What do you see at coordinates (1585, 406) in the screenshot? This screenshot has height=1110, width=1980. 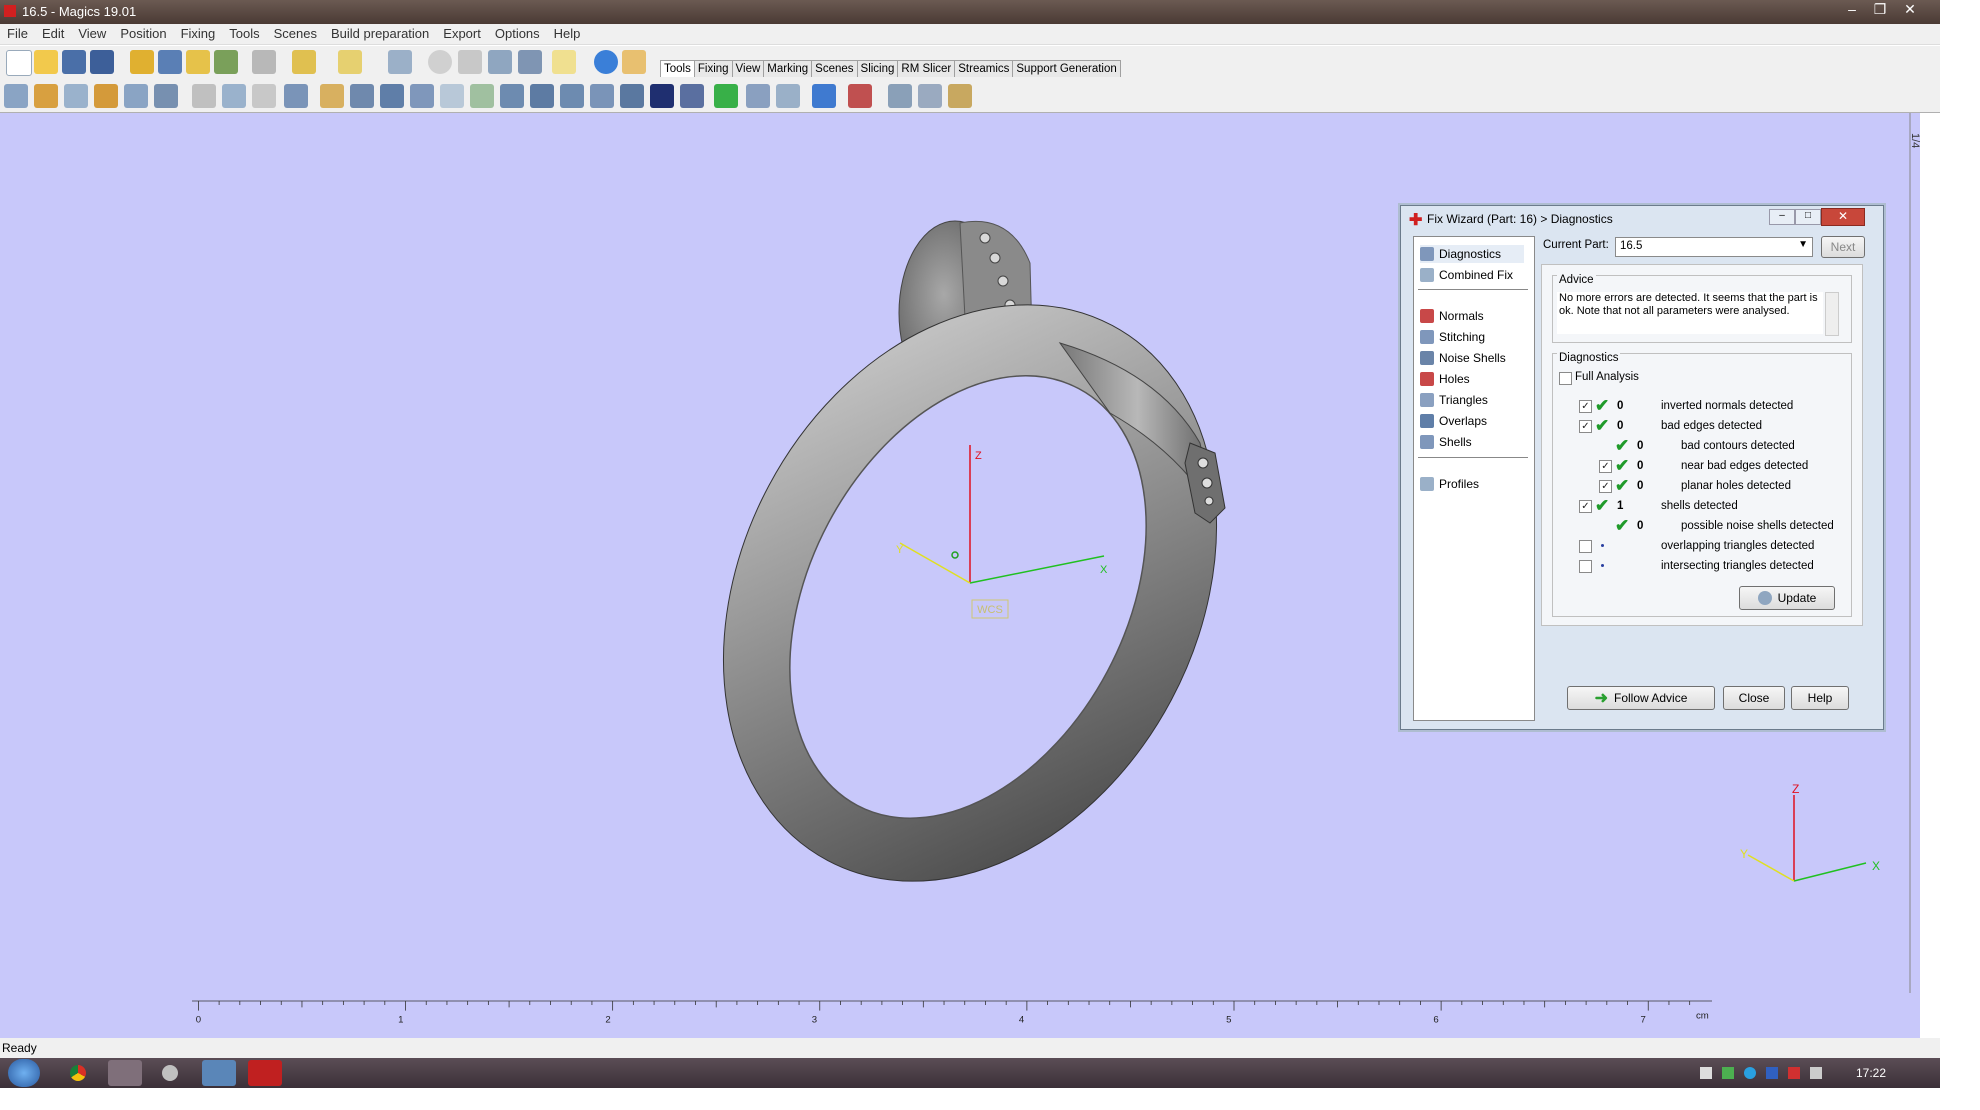 I see `inverted-normals-checkbox: ✓` at bounding box center [1585, 406].